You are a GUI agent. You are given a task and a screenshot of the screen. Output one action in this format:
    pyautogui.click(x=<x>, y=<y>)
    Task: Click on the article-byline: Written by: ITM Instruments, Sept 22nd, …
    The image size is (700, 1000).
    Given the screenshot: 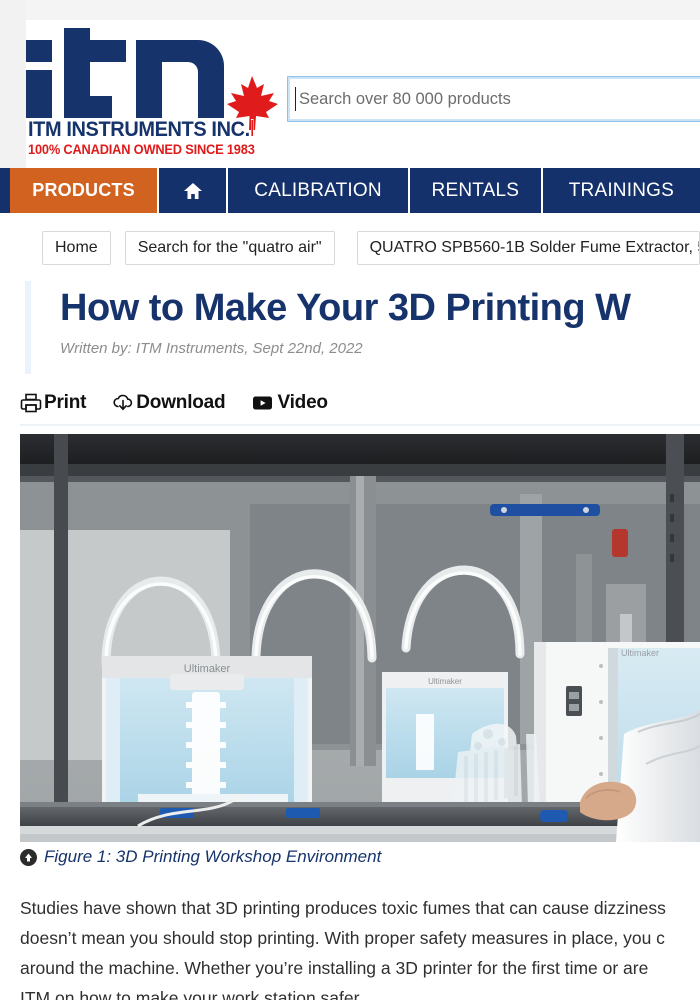 What is the action you would take?
    pyautogui.click(x=211, y=348)
    